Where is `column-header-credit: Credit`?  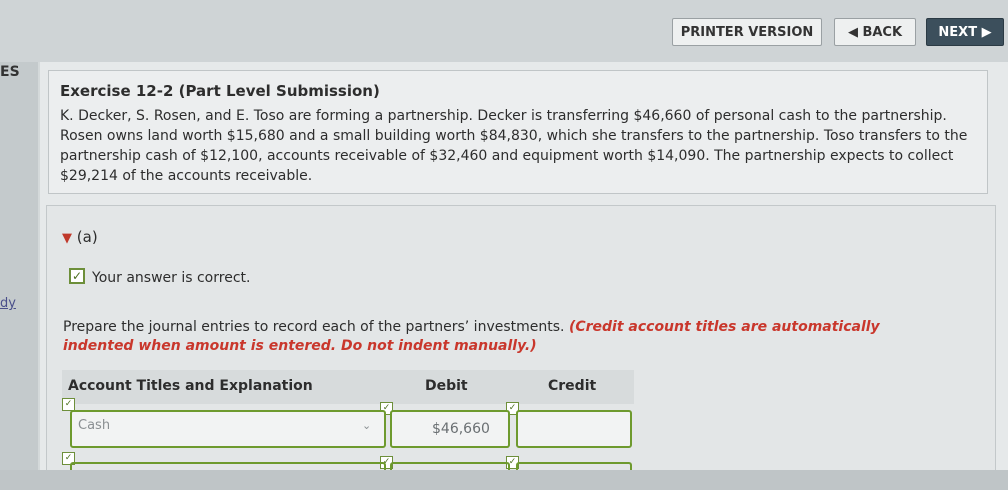 column-header-credit: Credit is located at coordinates (572, 386).